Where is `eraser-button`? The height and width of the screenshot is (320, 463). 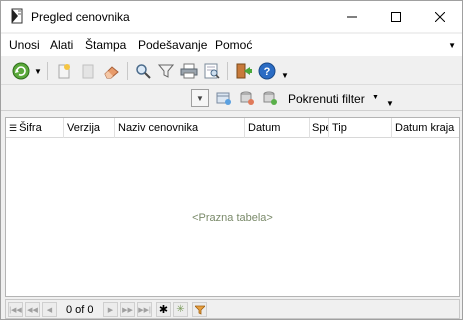
eraser-button is located at coordinates (112, 71).